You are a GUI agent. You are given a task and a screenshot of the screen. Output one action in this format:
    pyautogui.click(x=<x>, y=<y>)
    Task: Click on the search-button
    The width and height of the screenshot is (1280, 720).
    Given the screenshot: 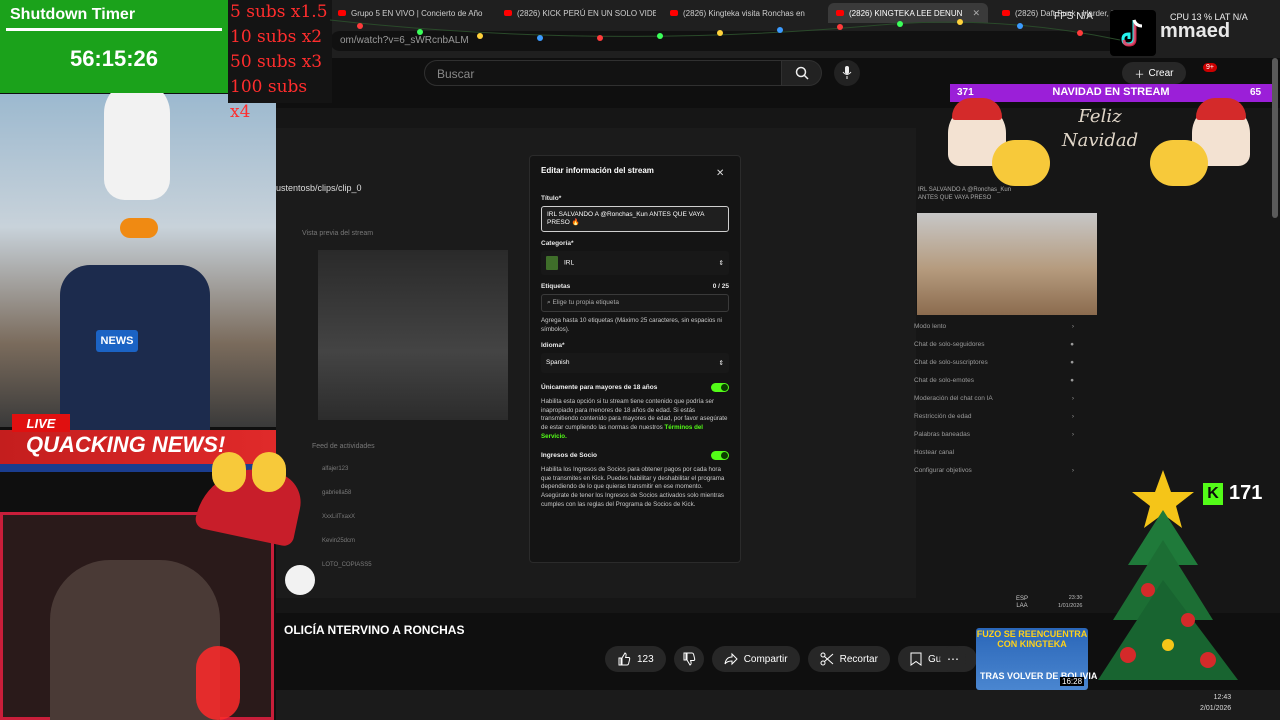 What is the action you would take?
    pyautogui.click(x=802, y=73)
    